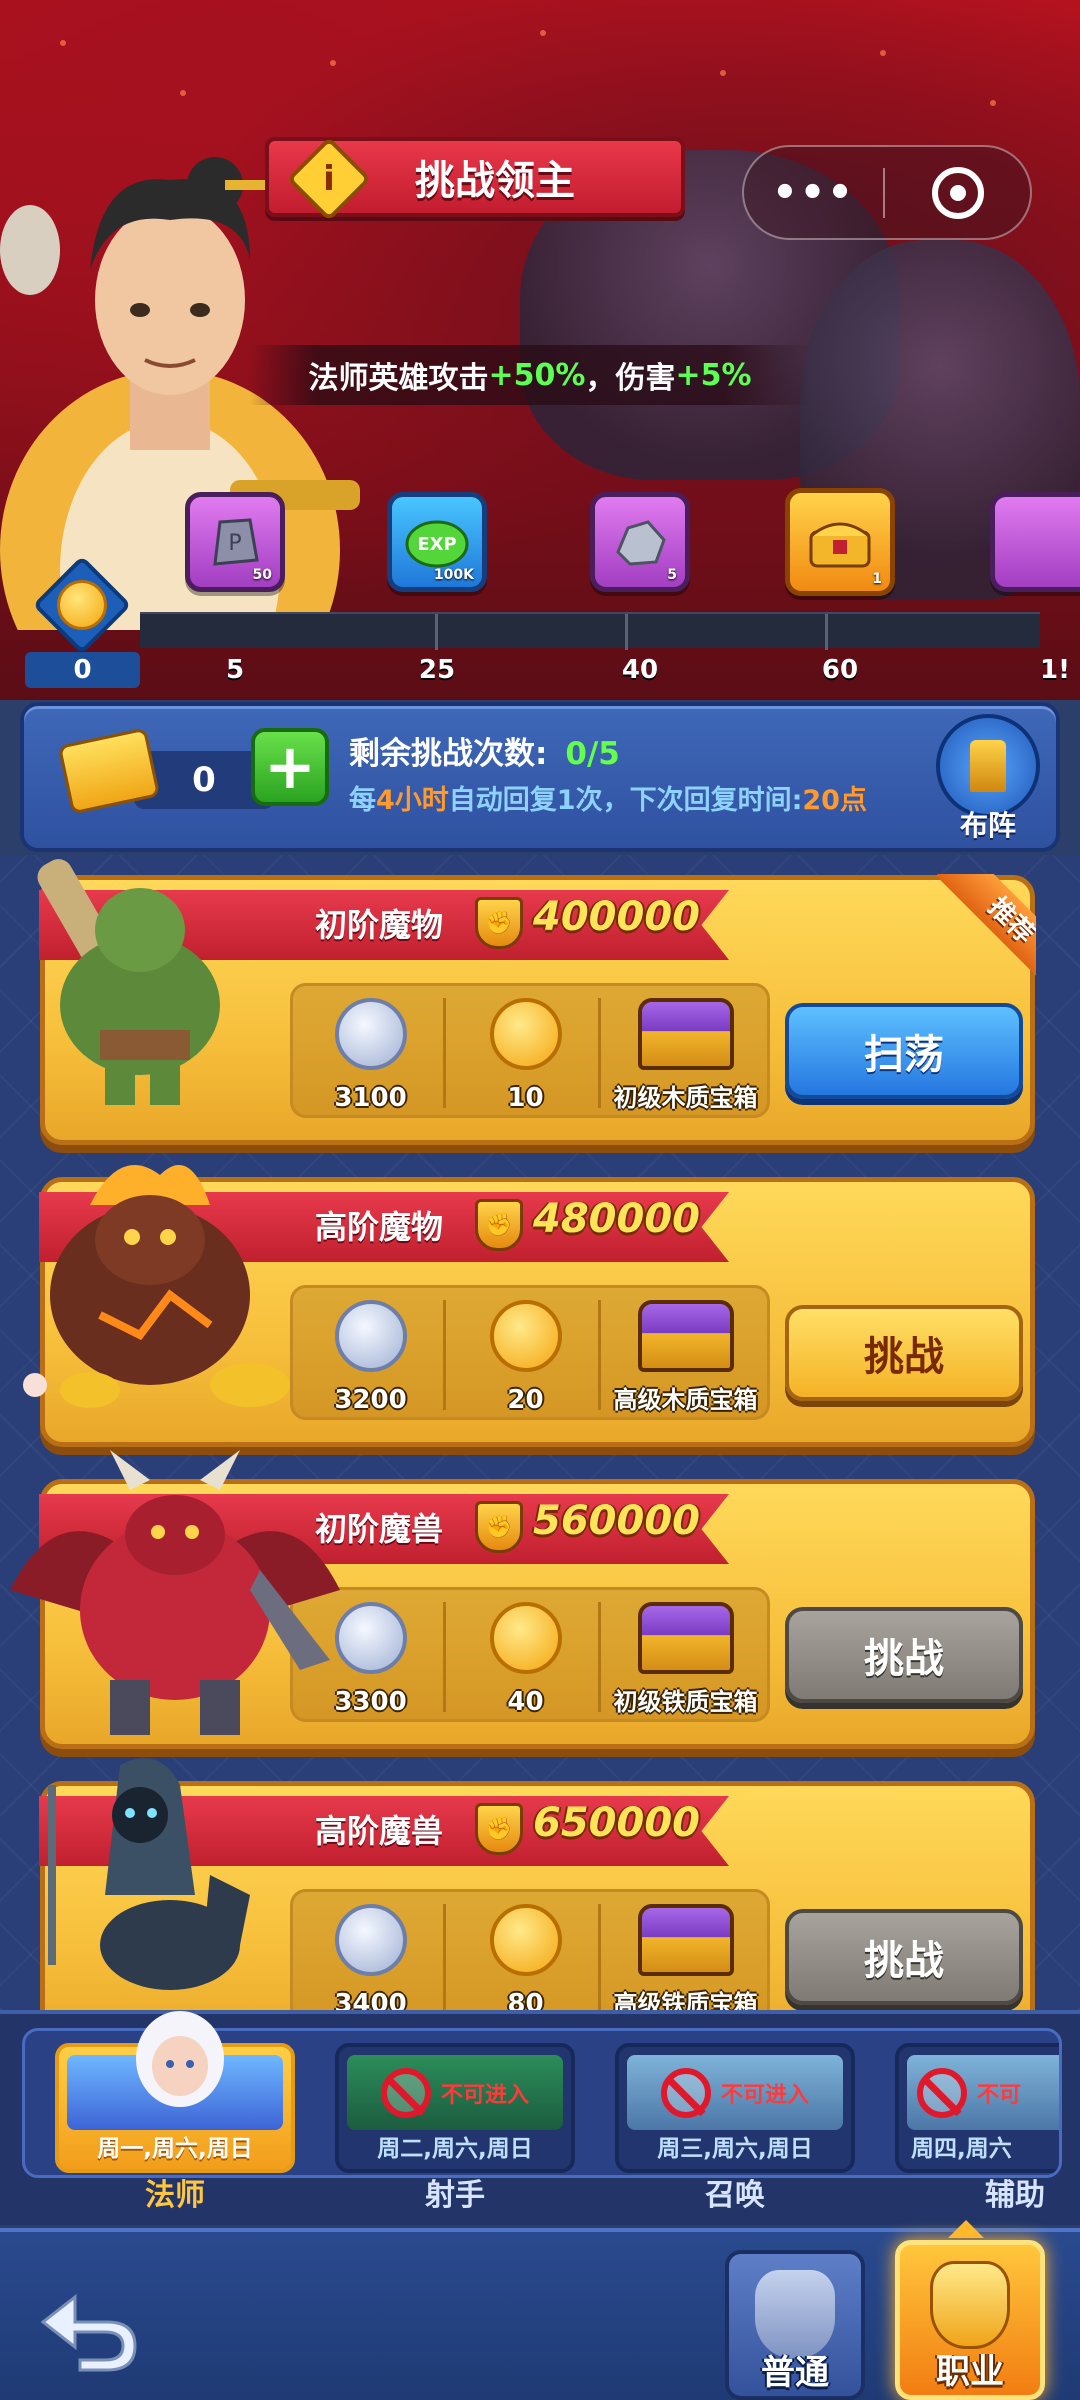 The width and height of the screenshot is (1080, 2400). Describe the element at coordinates (175, 2192) in the screenshot. I see `tab-label-mage: 法师` at that location.